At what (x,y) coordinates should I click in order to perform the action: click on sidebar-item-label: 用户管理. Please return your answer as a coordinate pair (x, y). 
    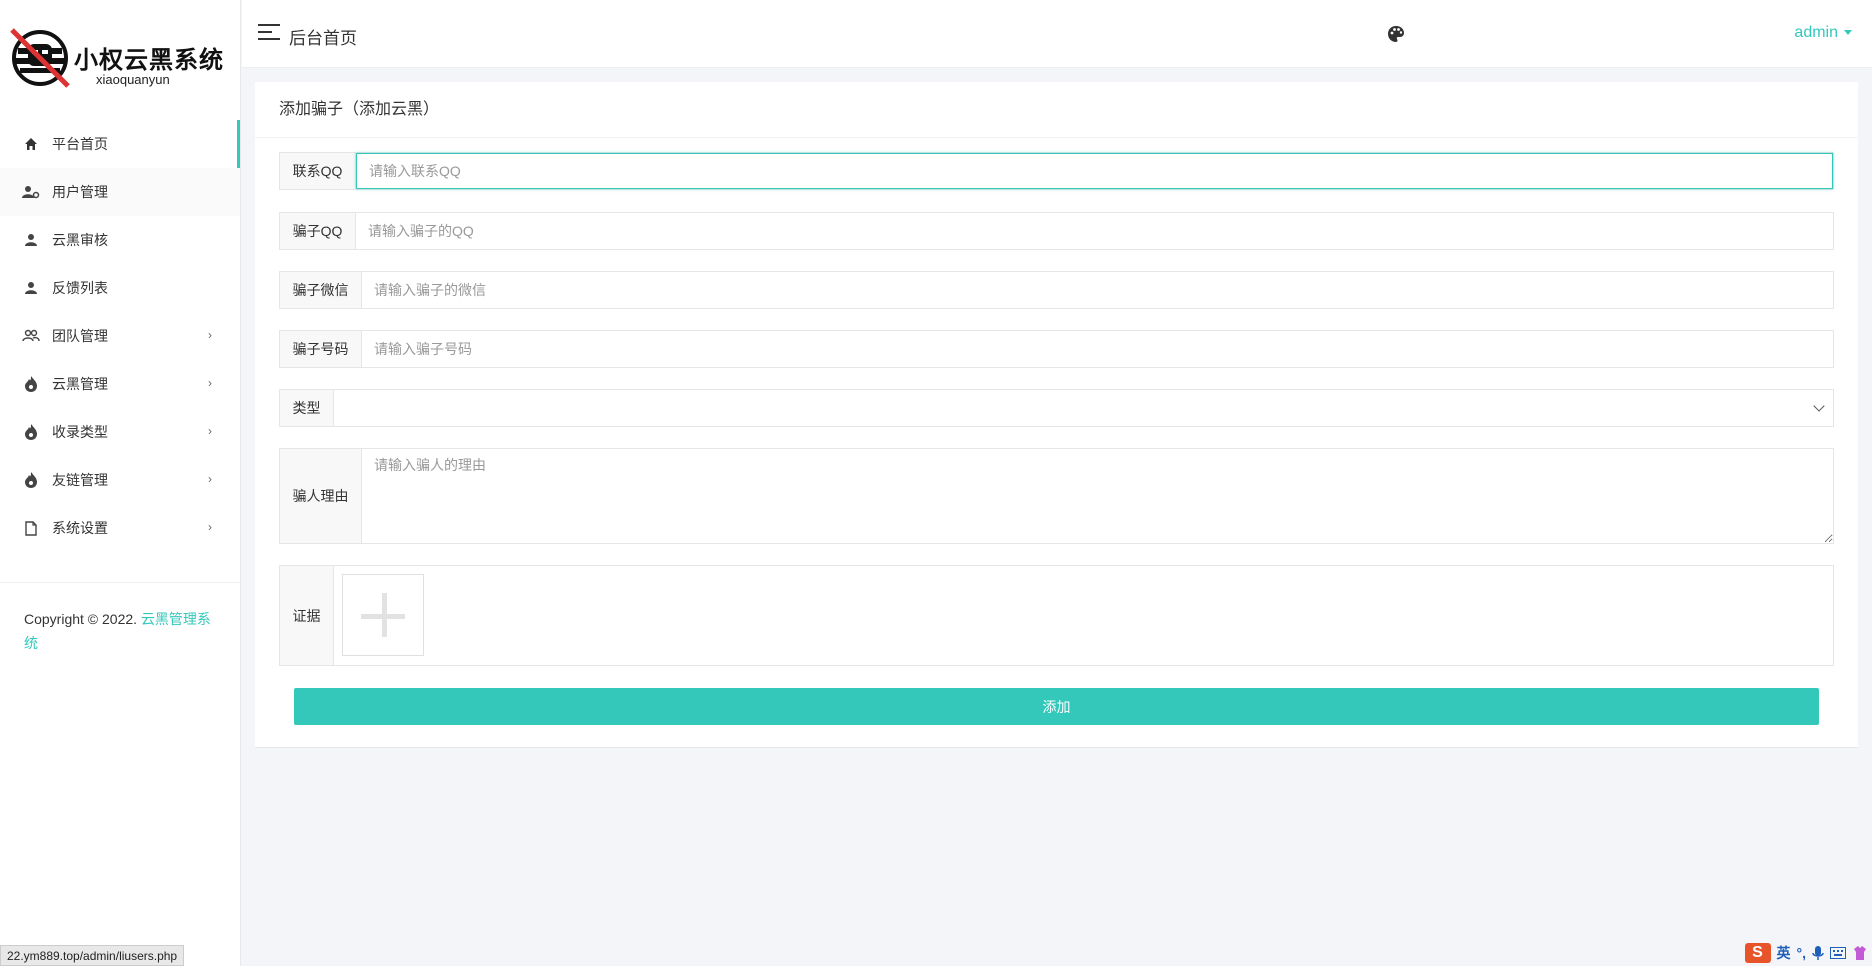
    Looking at the image, I should click on (80, 192).